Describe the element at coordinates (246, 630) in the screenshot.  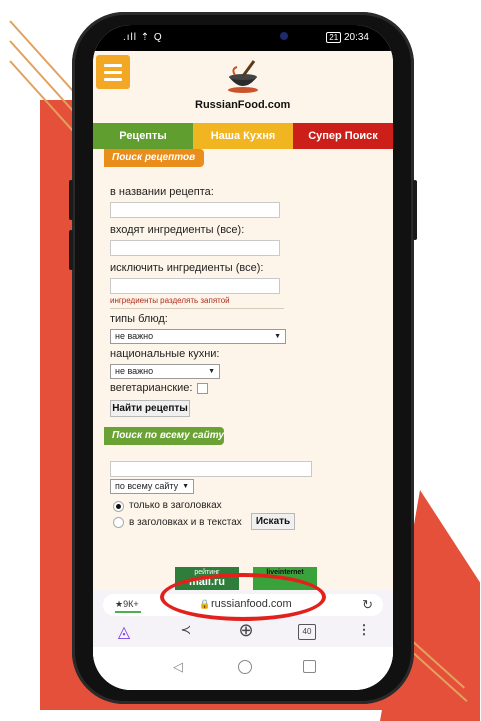
I see `new-tab-icon: ⊕` at that location.